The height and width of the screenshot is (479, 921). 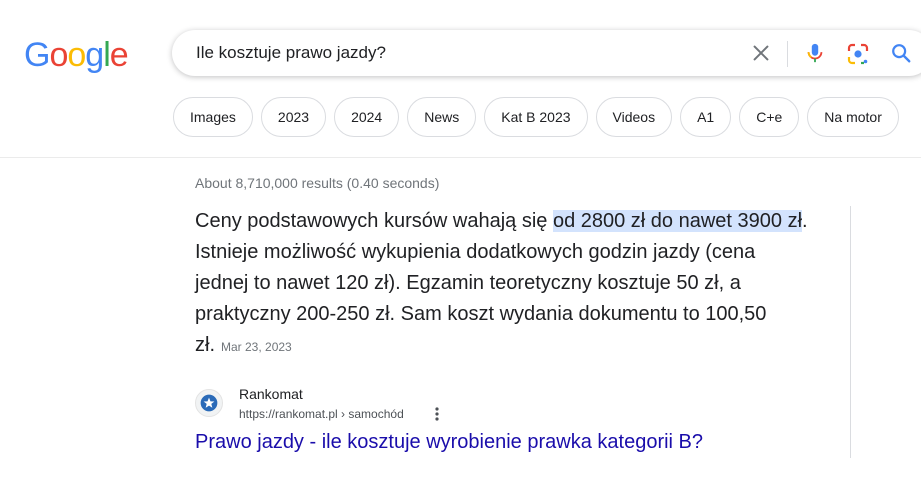 I want to click on logo-letter: G, so click(x=37, y=55).